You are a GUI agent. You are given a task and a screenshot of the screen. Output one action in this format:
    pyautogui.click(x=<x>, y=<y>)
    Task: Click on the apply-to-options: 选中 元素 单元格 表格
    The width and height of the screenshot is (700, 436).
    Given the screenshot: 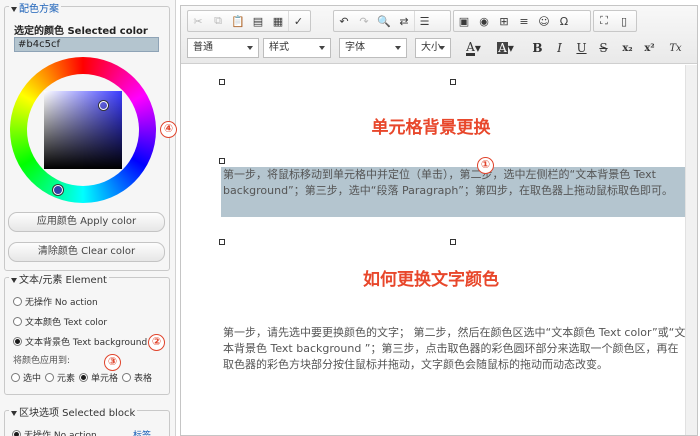 What is the action you would take?
    pyautogui.click(x=81, y=377)
    